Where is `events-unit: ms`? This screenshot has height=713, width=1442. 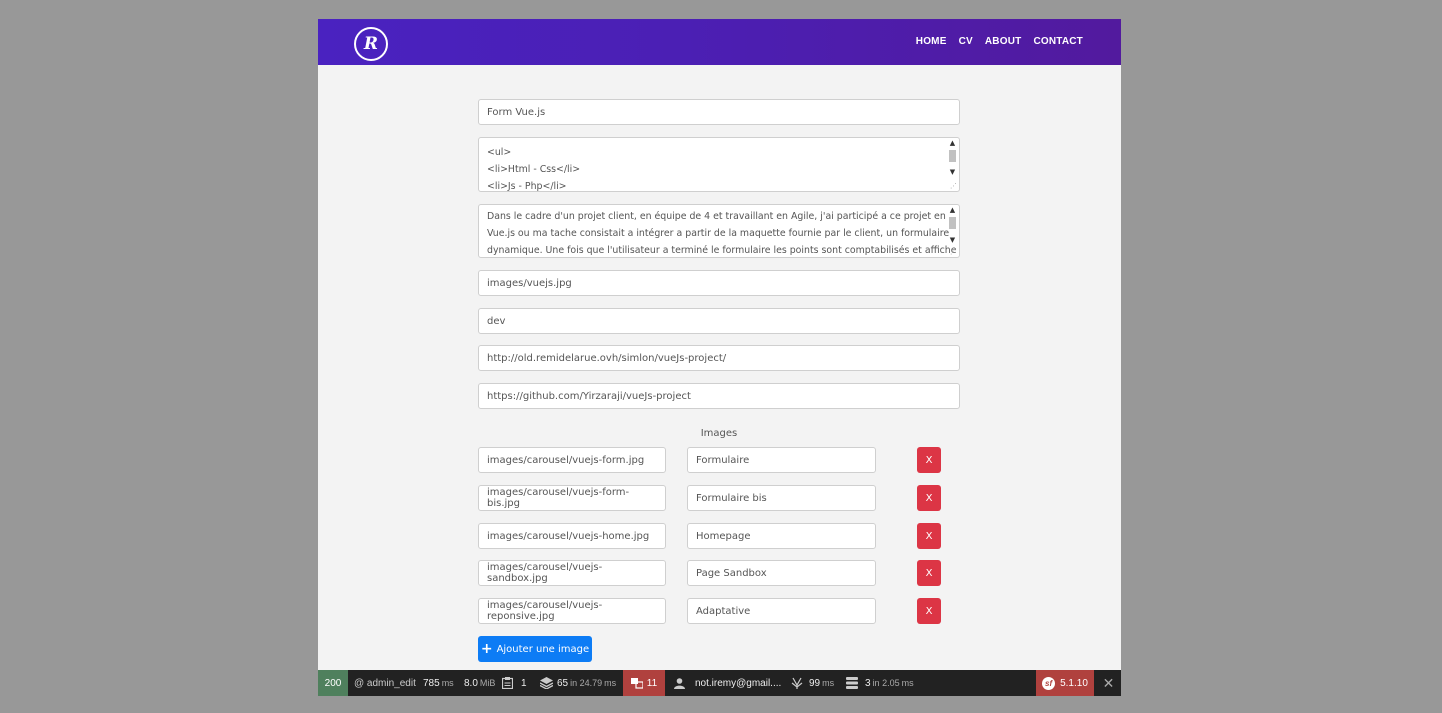 events-unit: ms is located at coordinates (828, 683).